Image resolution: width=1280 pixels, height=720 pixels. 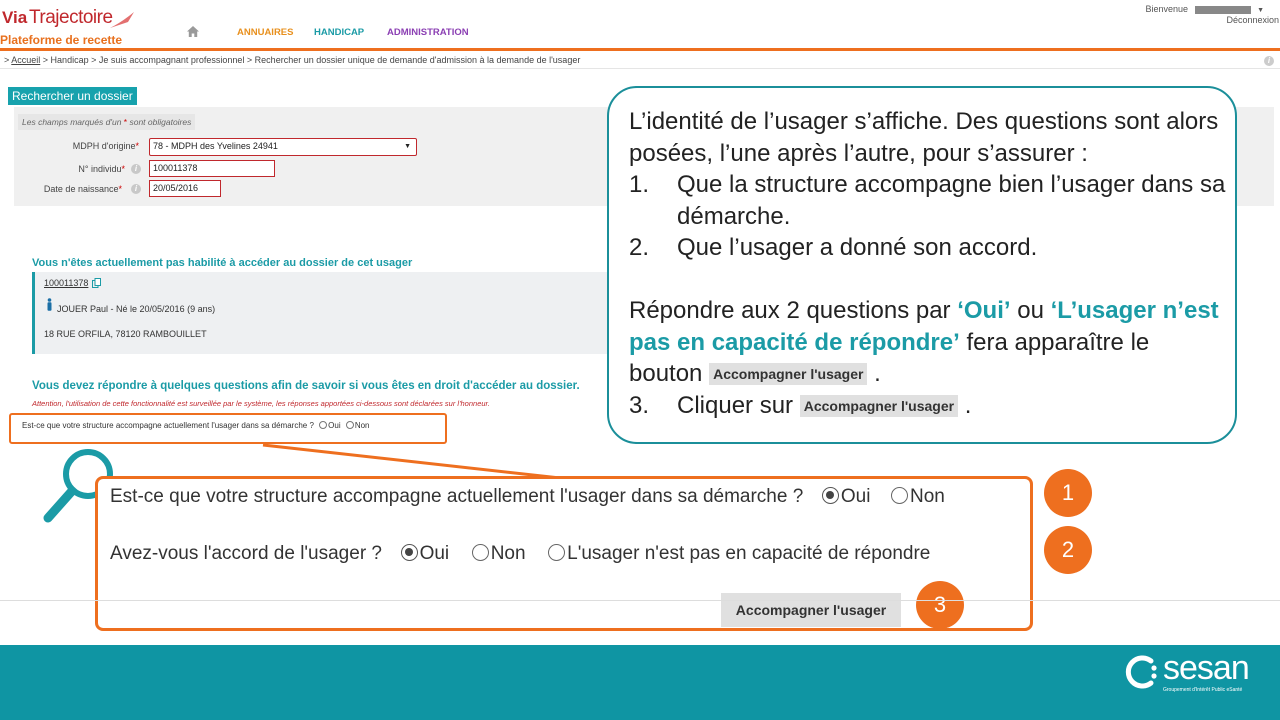 What do you see at coordinates (434, 553) in the screenshot?
I see `radio-q2-oui-label: Oui` at bounding box center [434, 553].